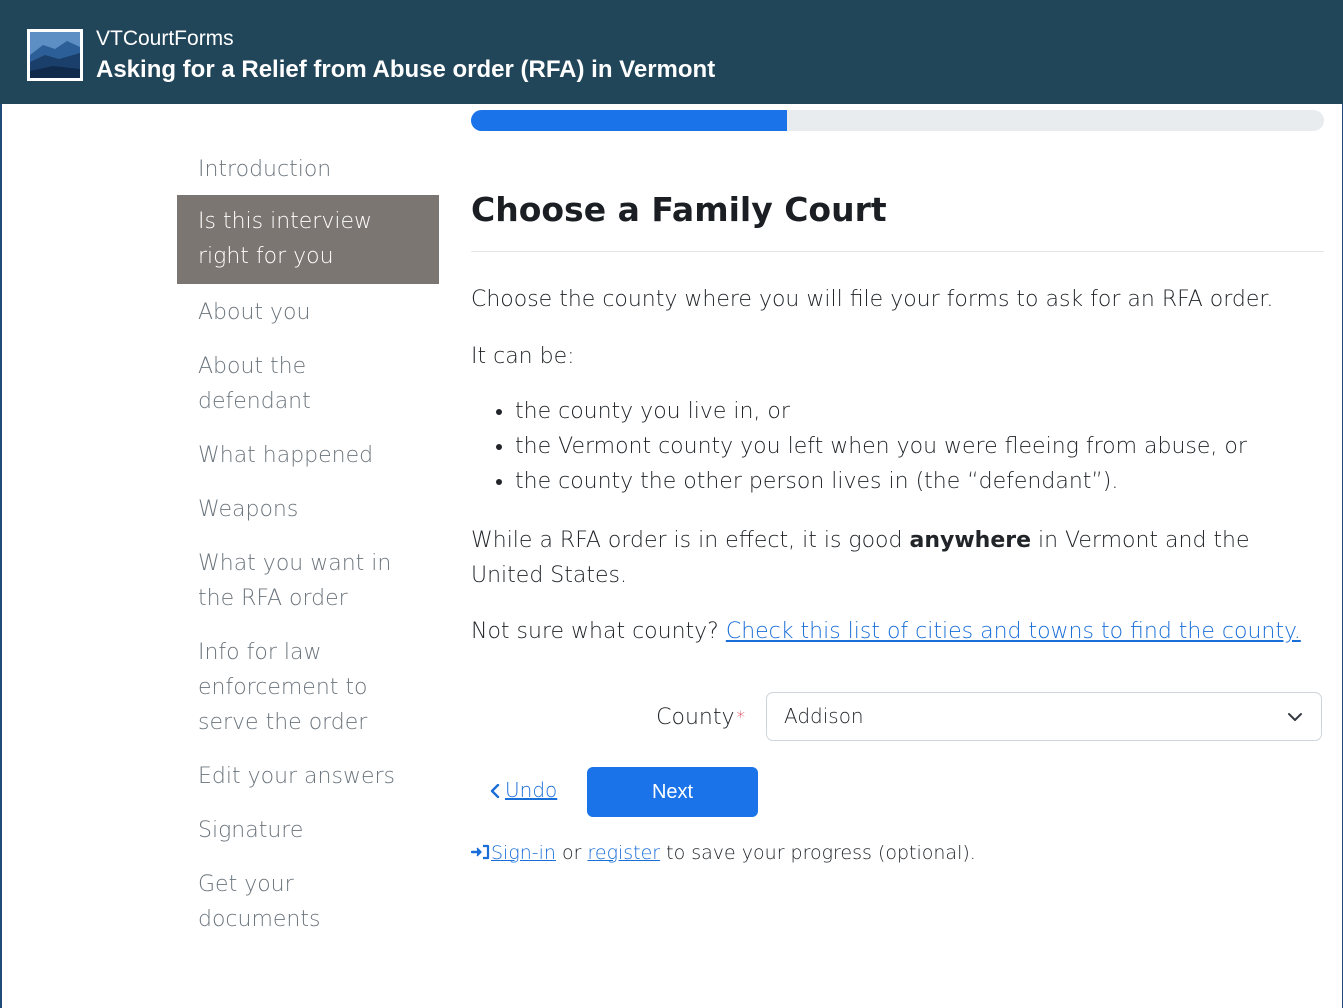 This screenshot has height=1008, width=1343. Describe the element at coordinates (308, 508) in the screenshot. I see `nav-item-weapons: Weapons` at that location.